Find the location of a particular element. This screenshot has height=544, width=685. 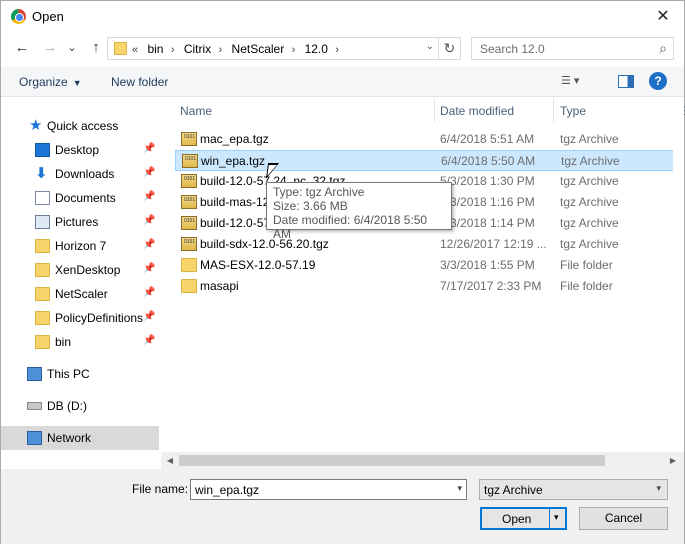

sidebar-item-label: Desktop is located at coordinates (77, 150).